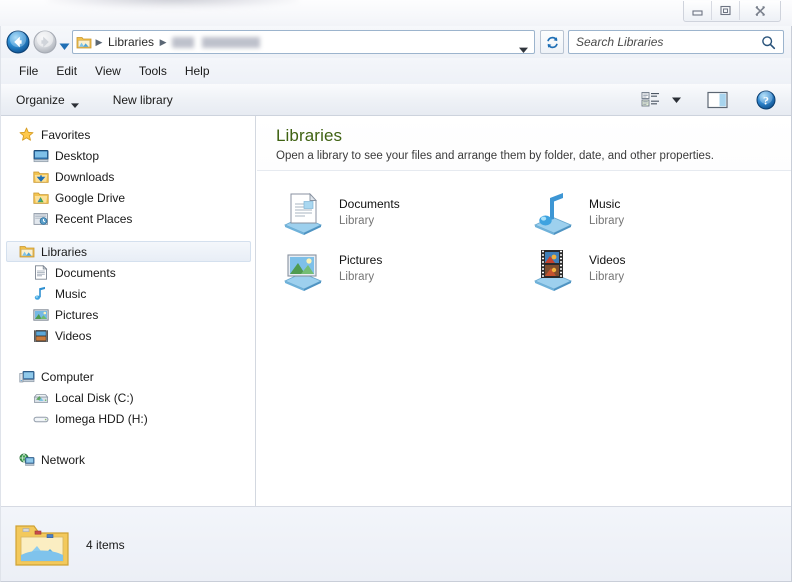 This screenshot has width=792, height=582. Describe the element at coordinates (552, 213) in the screenshot. I see `music-library-icon` at that location.